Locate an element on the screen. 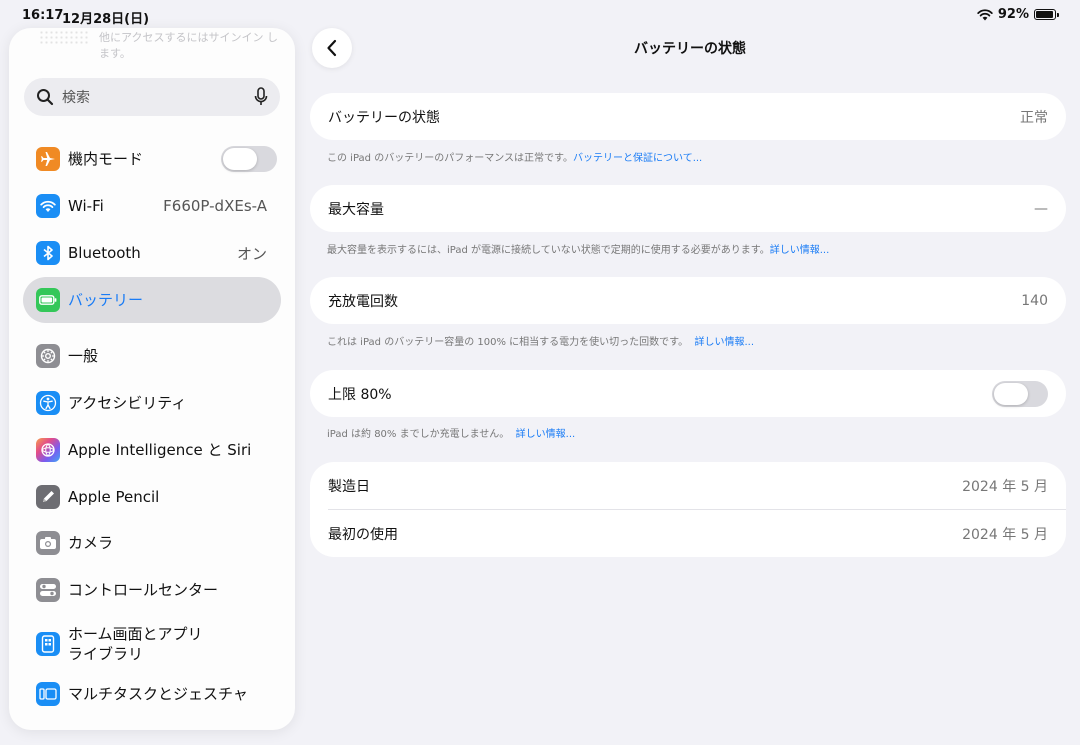  cycle-count-label: 充放電回数 is located at coordinates (363, 301).